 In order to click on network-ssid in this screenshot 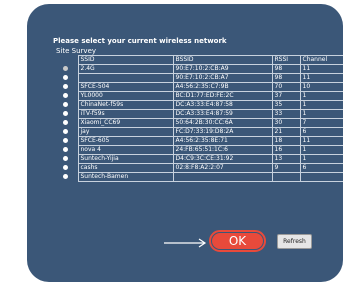, I will do `click(125, 78)`.